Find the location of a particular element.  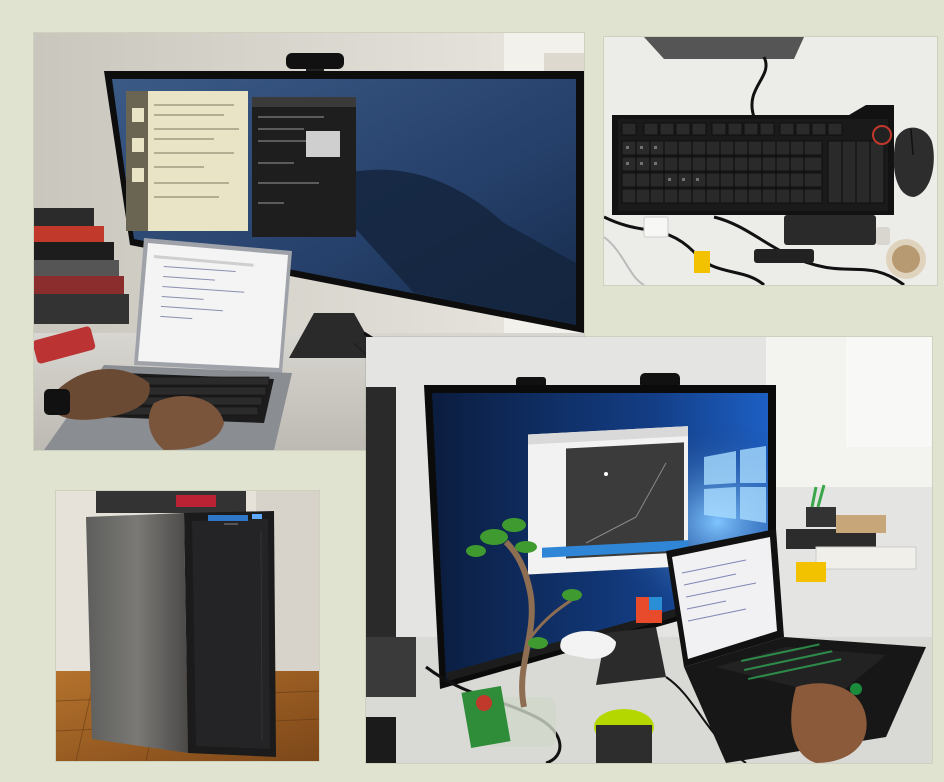

pc-tower-image is located at coordinates (187, 626).